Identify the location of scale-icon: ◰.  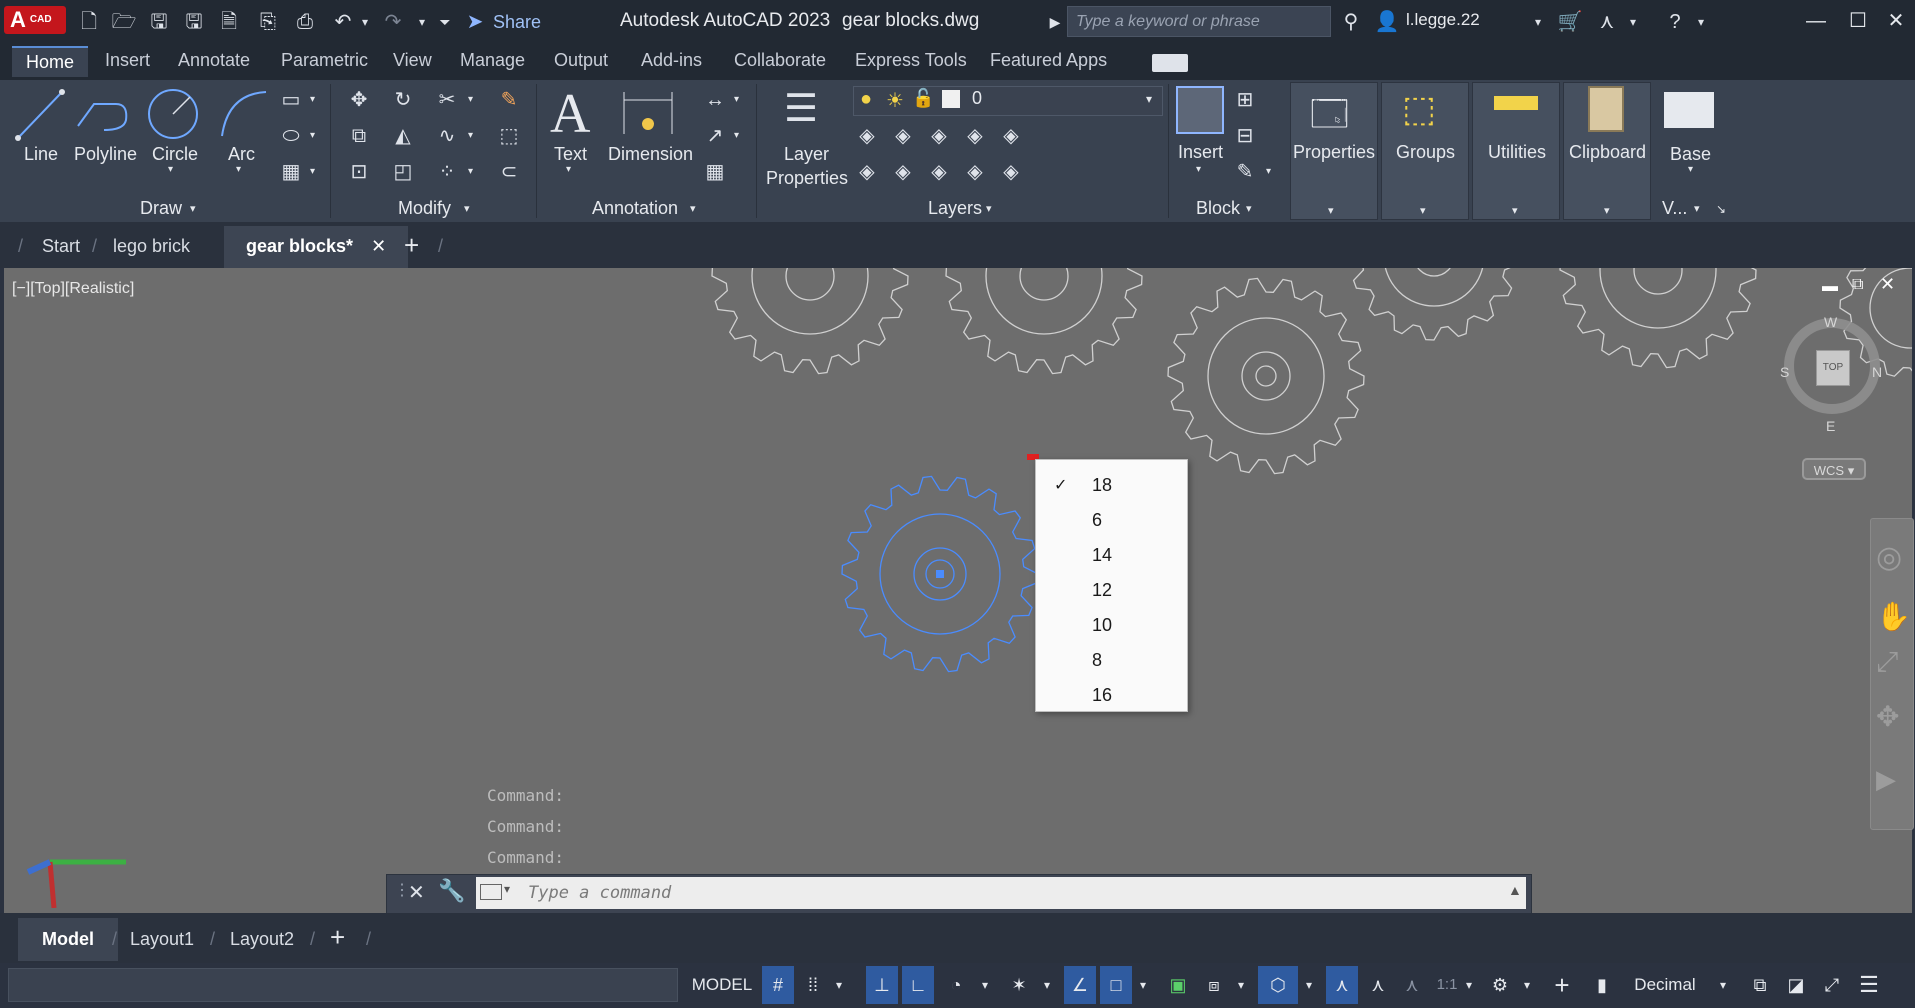
(403, 172).